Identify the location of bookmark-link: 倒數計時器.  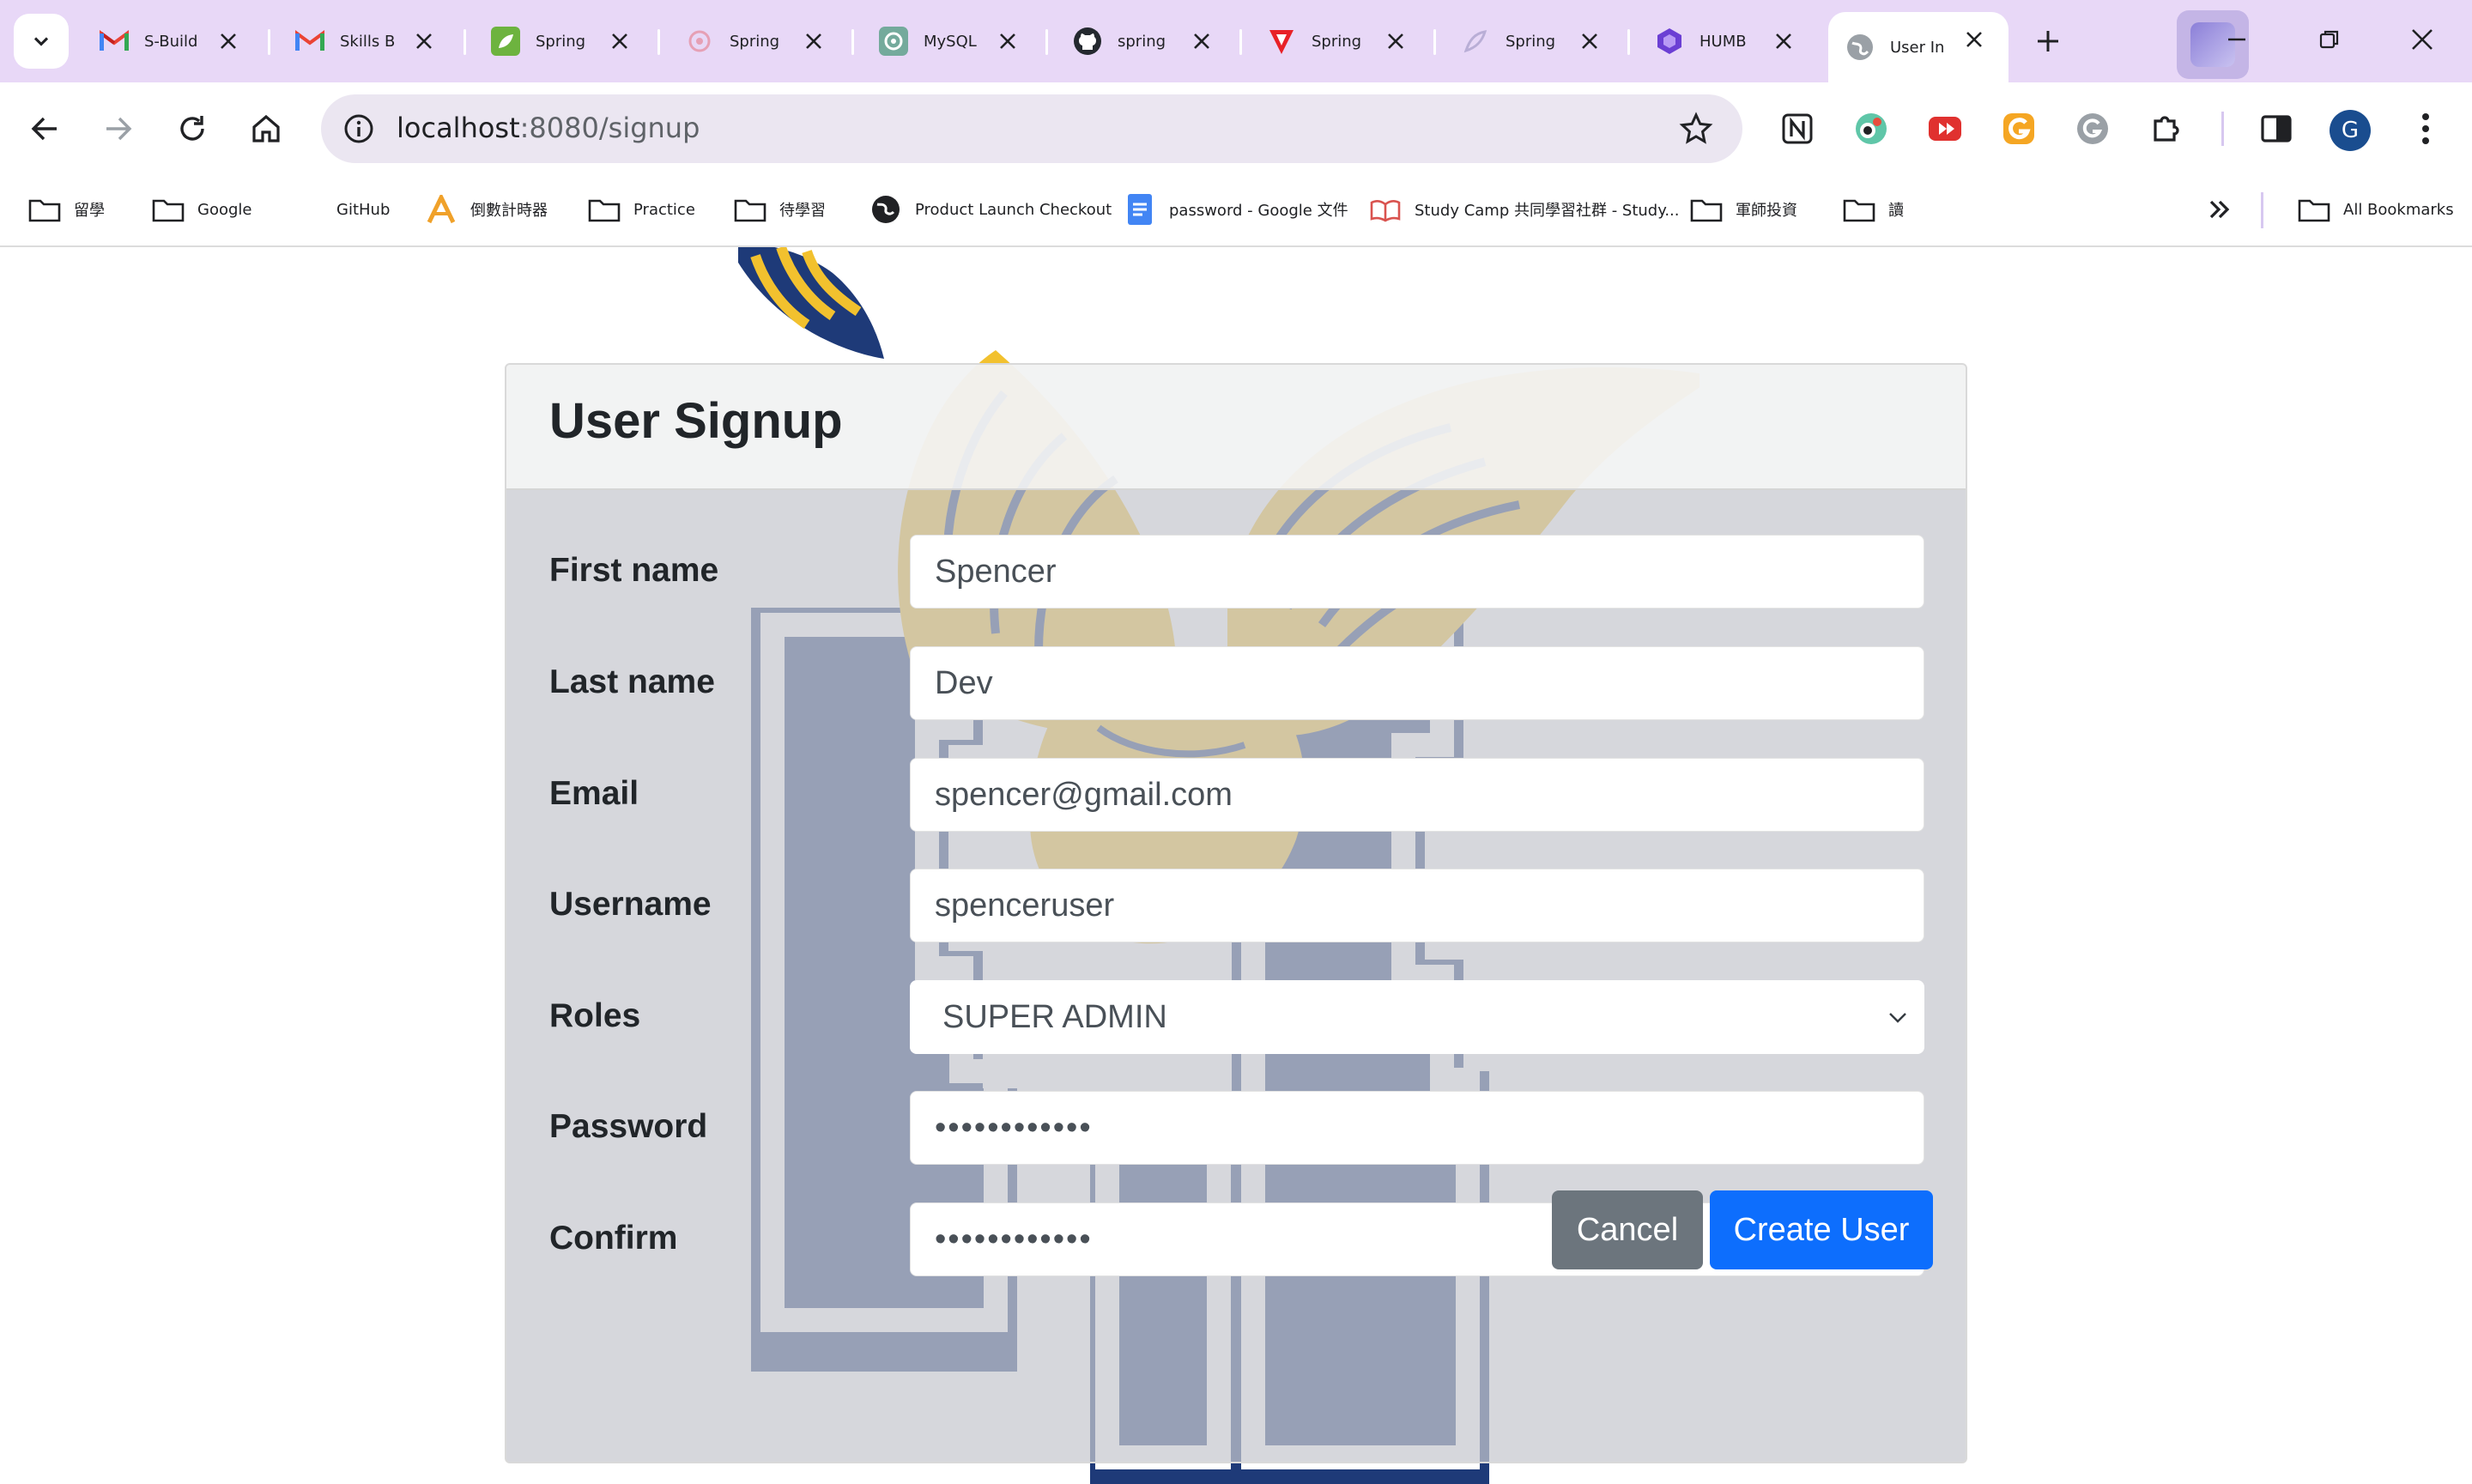
(486, 209).